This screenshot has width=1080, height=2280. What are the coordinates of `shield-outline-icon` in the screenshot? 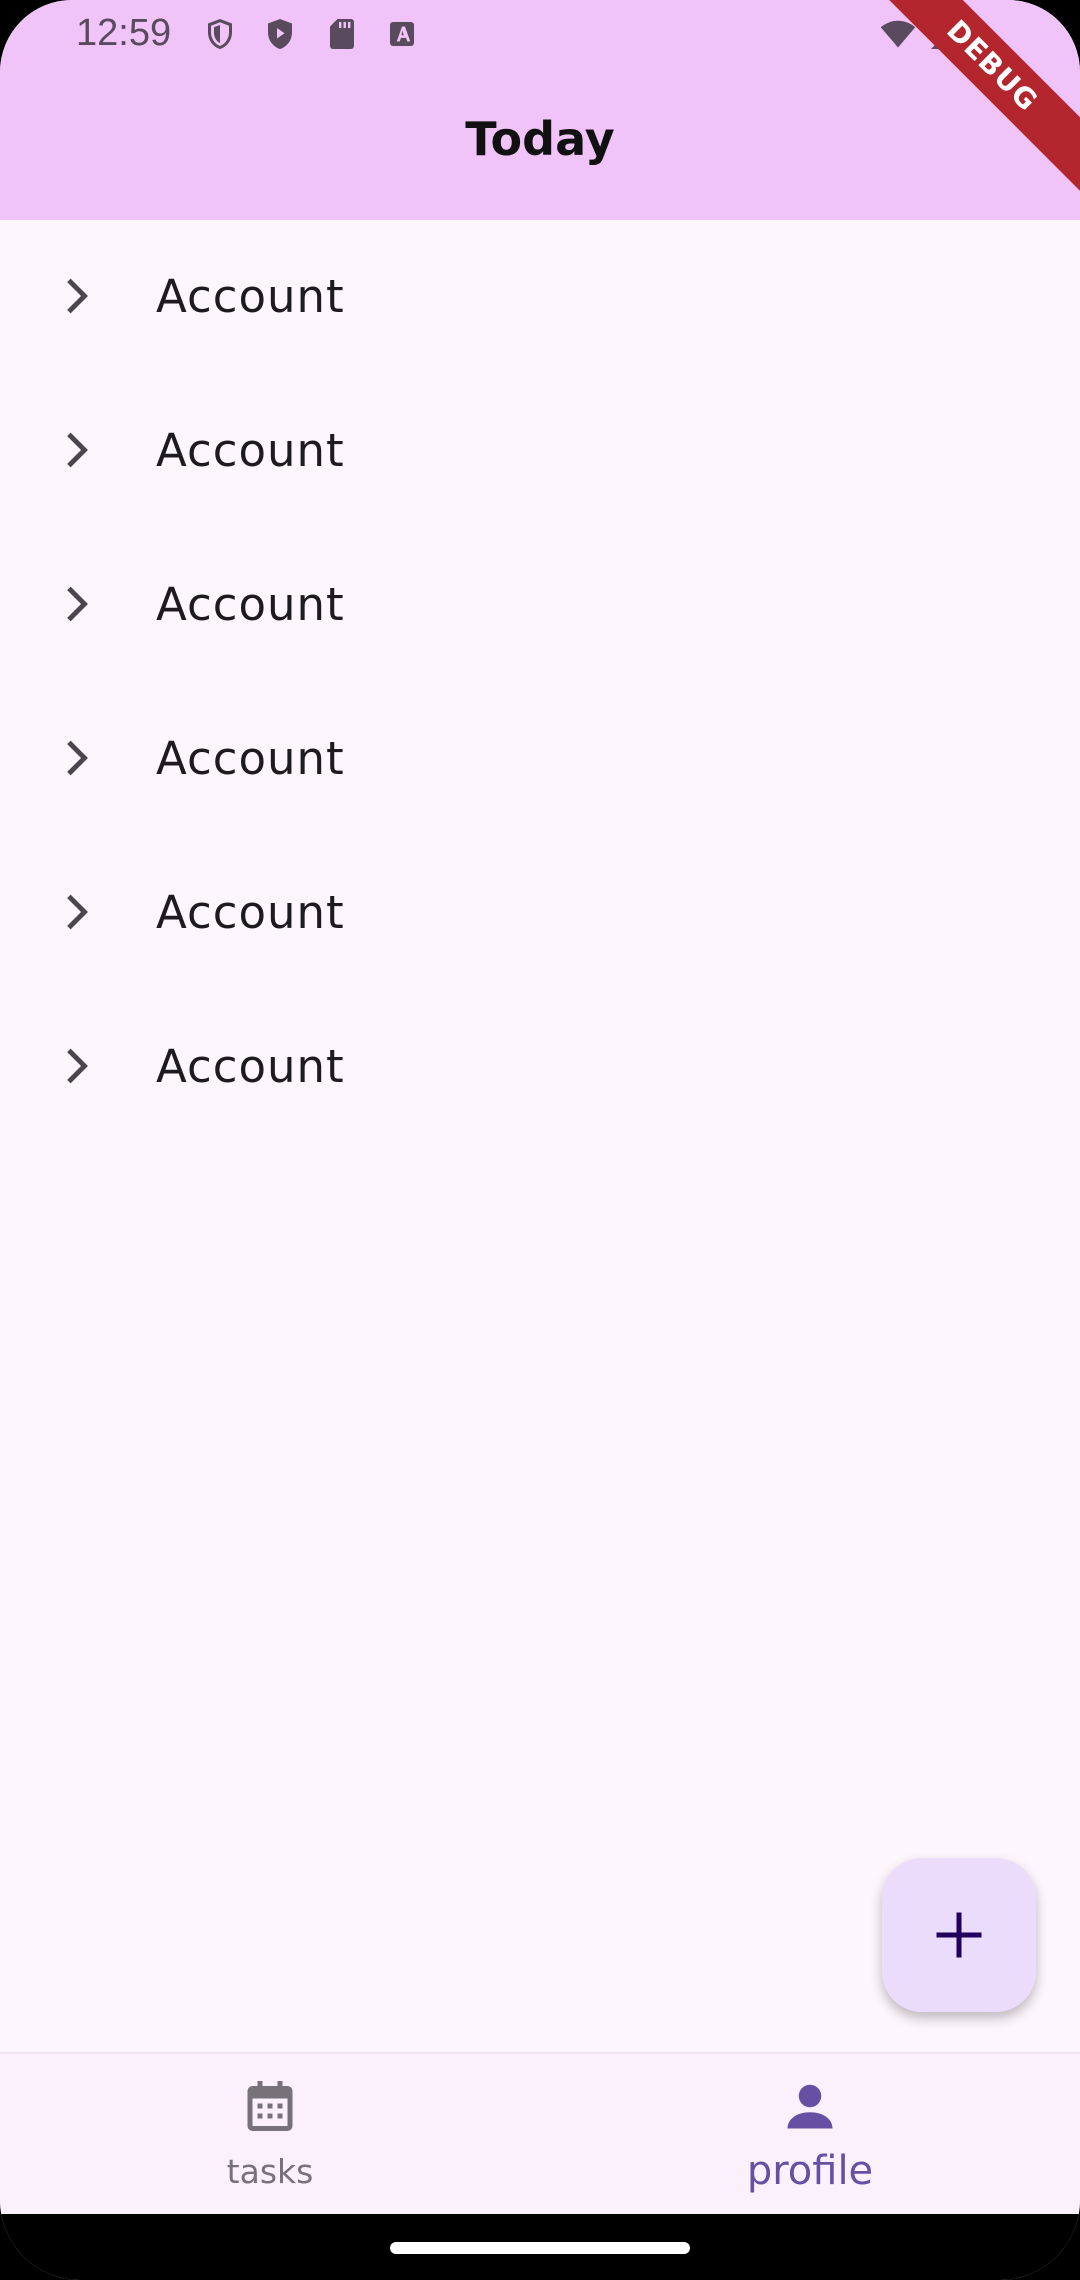 It's located at (220, 34).